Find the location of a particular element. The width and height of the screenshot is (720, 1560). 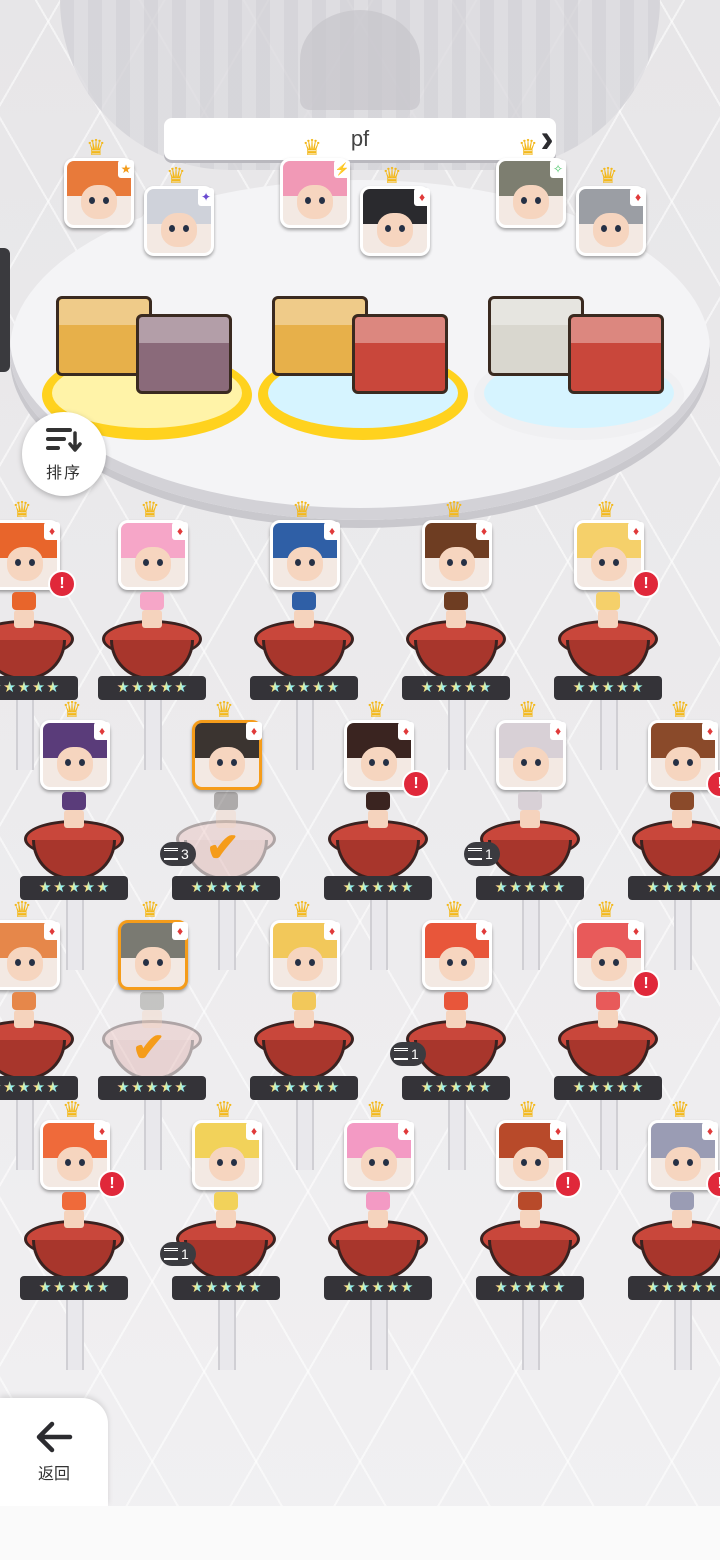

copies-count: 1 is located at coordinates (489, 854).